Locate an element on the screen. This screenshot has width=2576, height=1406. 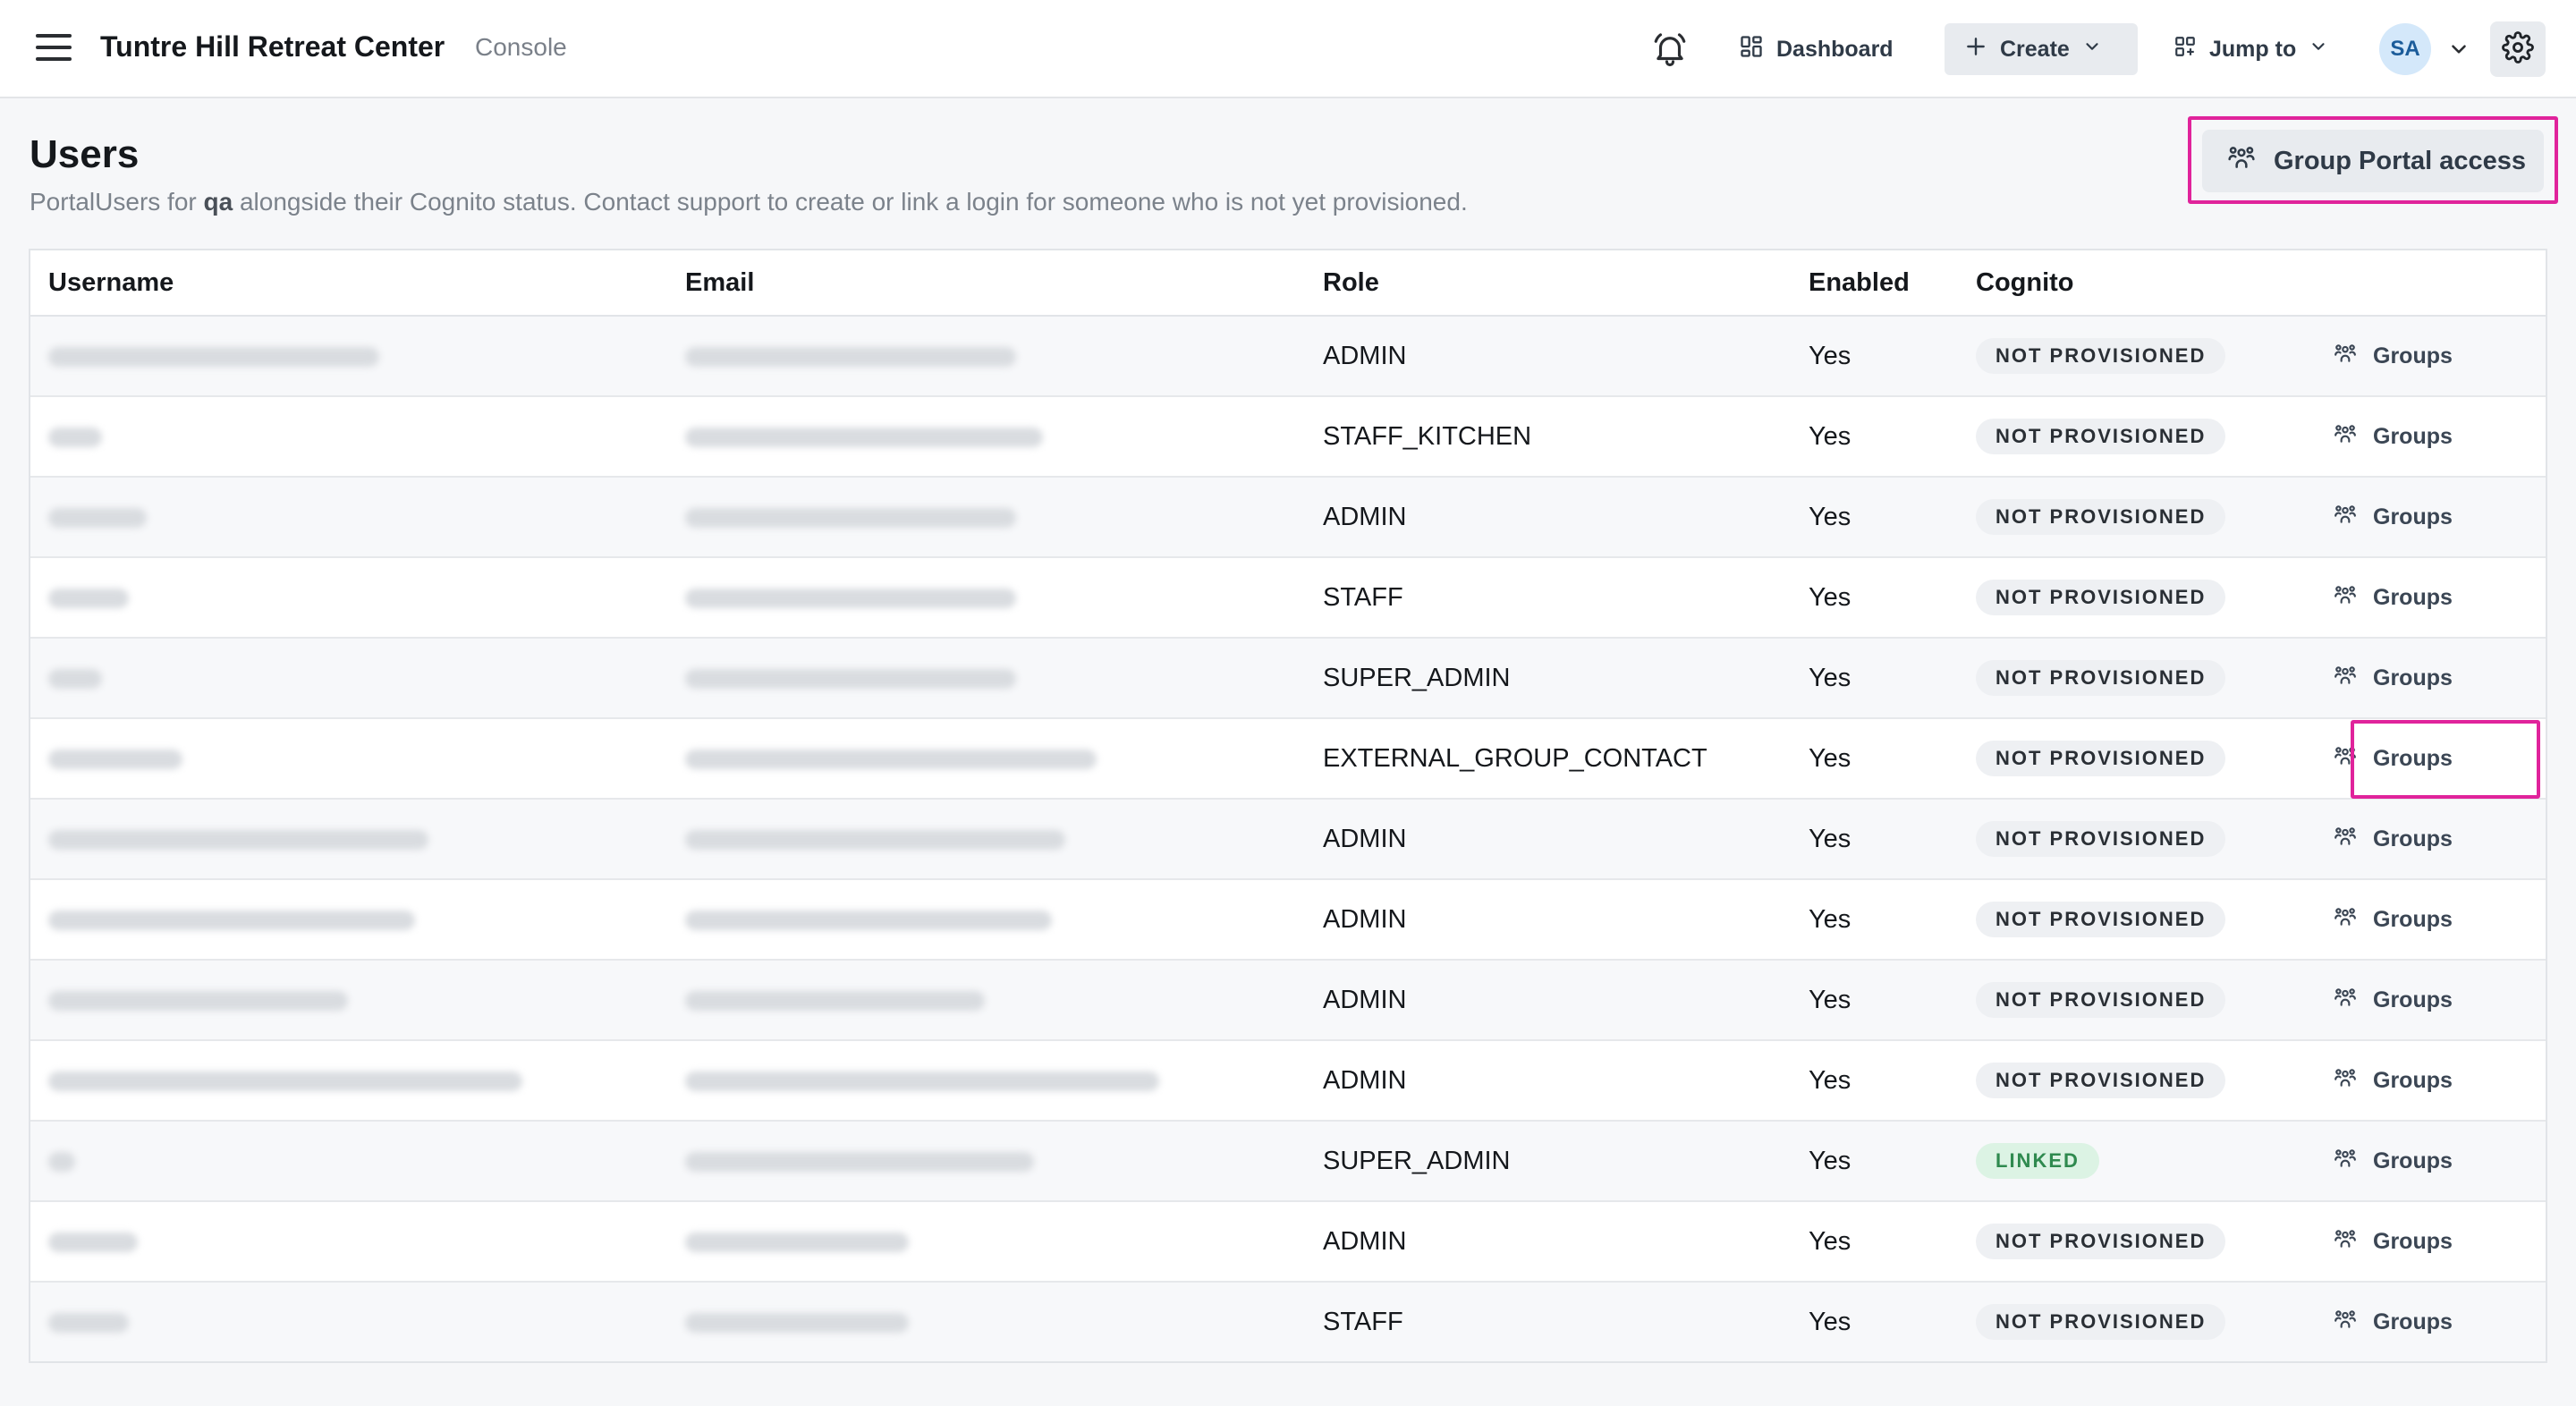
settings-button is located at coordinates (2518, 49).